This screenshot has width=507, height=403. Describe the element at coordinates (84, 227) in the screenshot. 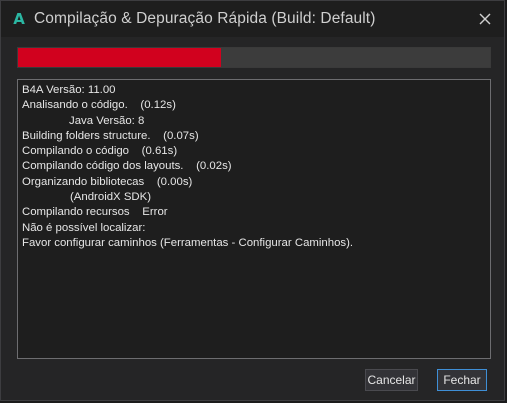

I see `log-line: Não é possível localizar:` at that location.